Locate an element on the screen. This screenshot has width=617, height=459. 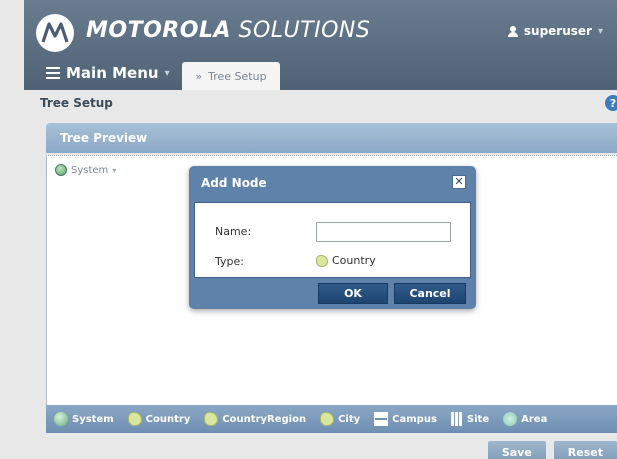
help-icon: ? is located at coordinates (611, 103).